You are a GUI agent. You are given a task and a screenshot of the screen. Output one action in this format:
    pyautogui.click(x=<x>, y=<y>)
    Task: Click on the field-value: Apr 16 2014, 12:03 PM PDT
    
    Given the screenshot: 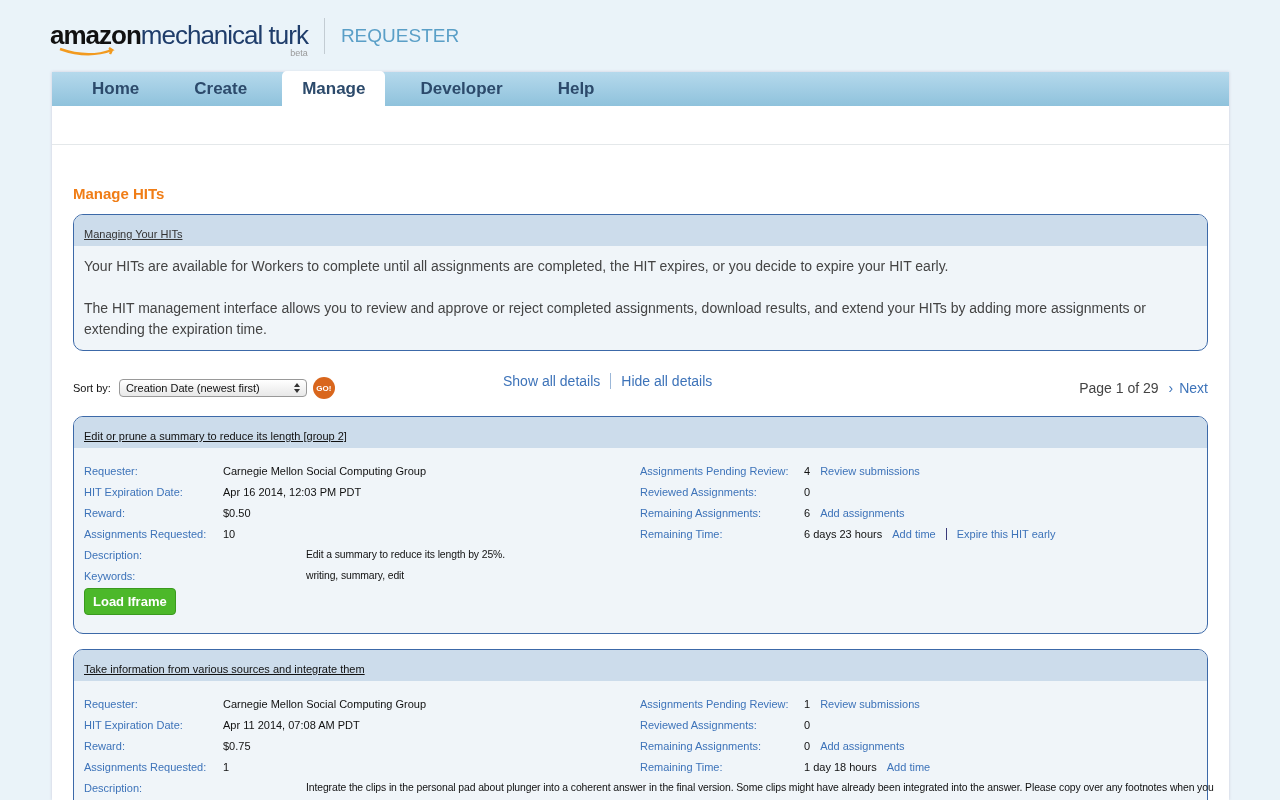 What is the action you would take?
    pyautogui.click(x=292, y=491)
    